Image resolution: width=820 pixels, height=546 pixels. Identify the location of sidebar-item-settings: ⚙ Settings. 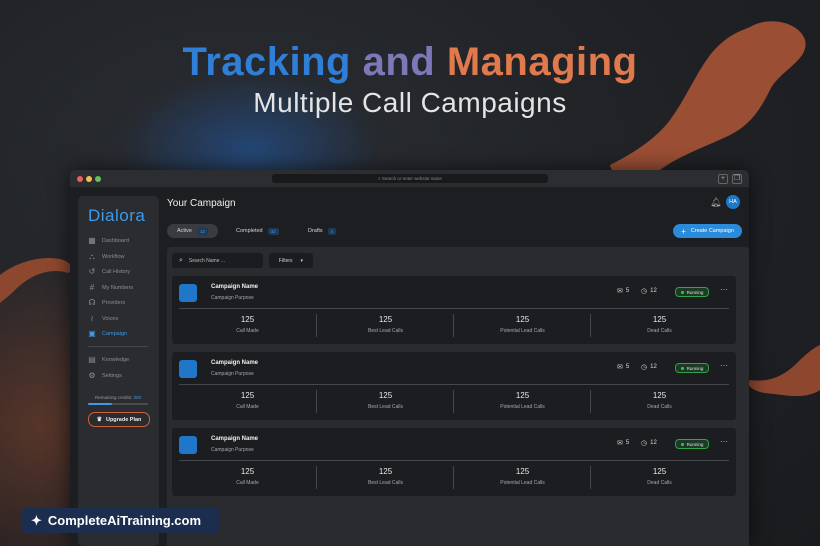
(105, 376).